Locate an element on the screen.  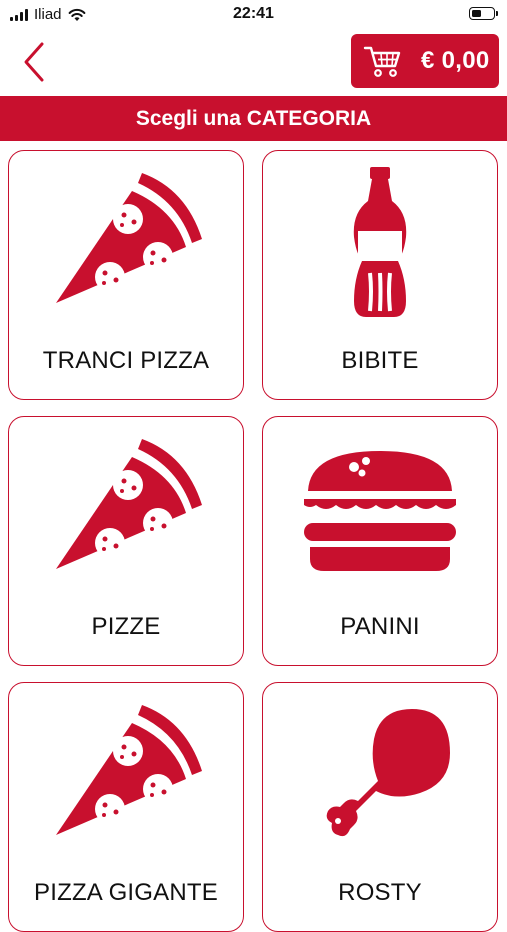
cart-total: € 0,00 is located at coordinates (455, 60).